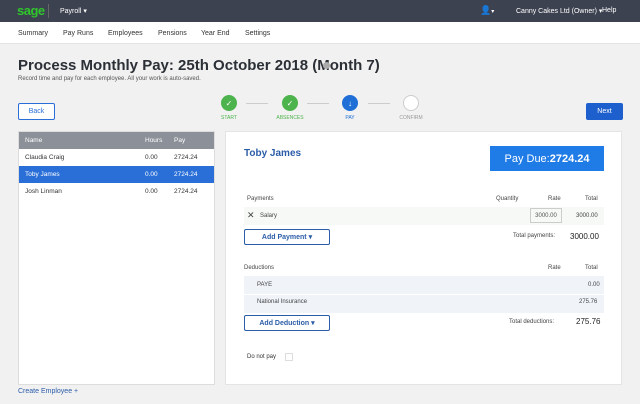  I want to click on help-link: Help, so click(609, 10).